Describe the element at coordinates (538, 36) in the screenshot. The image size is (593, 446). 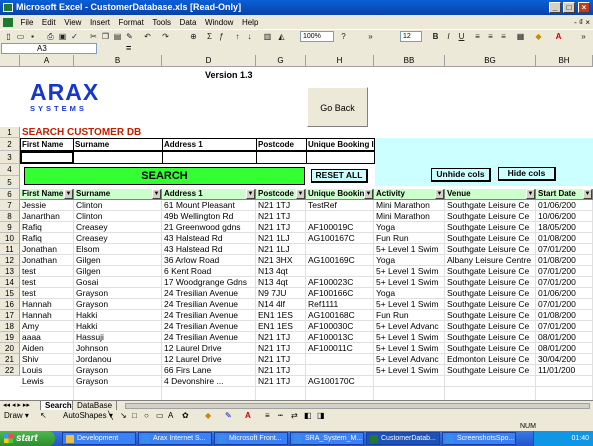
I see `fill-color-icon: ◆` at that location.